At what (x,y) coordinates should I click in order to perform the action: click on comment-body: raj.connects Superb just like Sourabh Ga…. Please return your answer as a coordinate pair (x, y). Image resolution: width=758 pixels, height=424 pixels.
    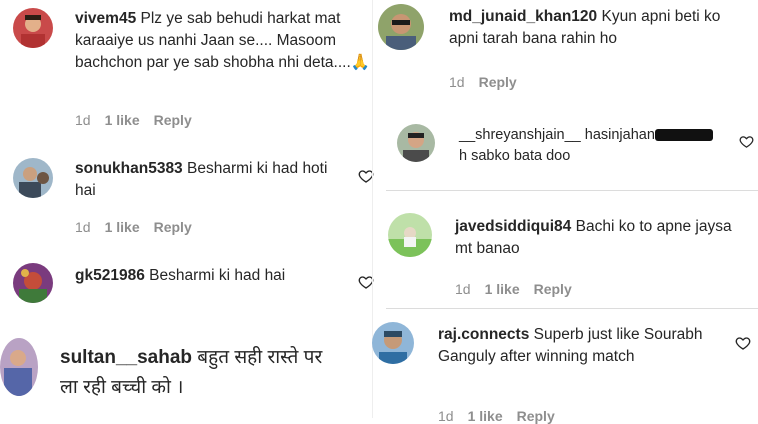
    Looking at the image, I should click on (573, 346).